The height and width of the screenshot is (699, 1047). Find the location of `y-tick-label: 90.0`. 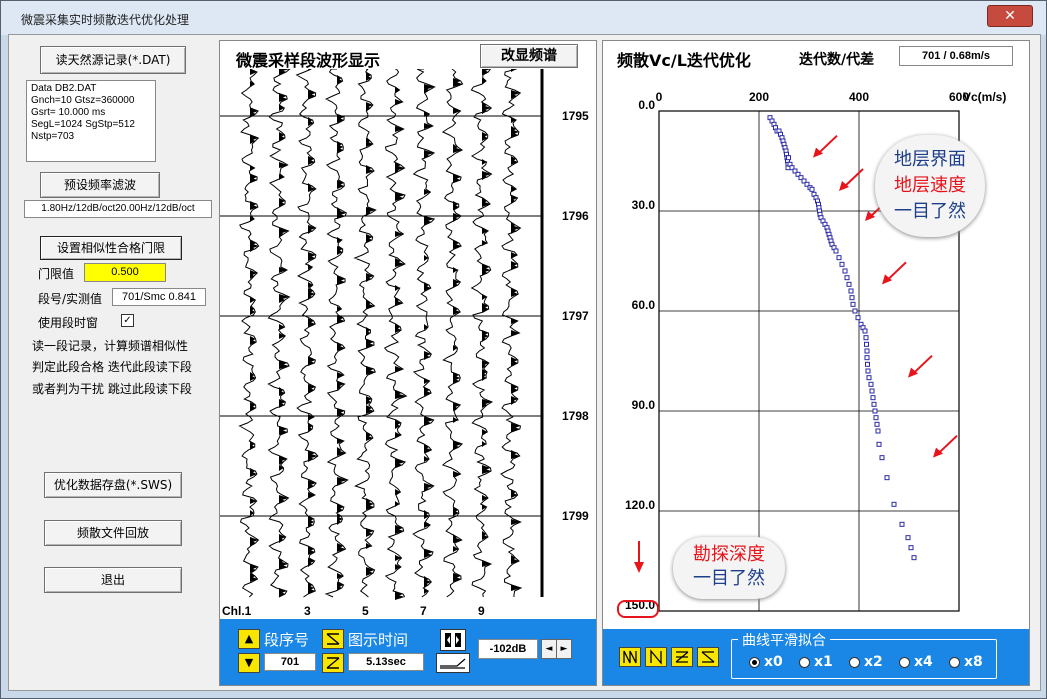

y-tick-label: 90.0 is located at coordinates (644, 405).